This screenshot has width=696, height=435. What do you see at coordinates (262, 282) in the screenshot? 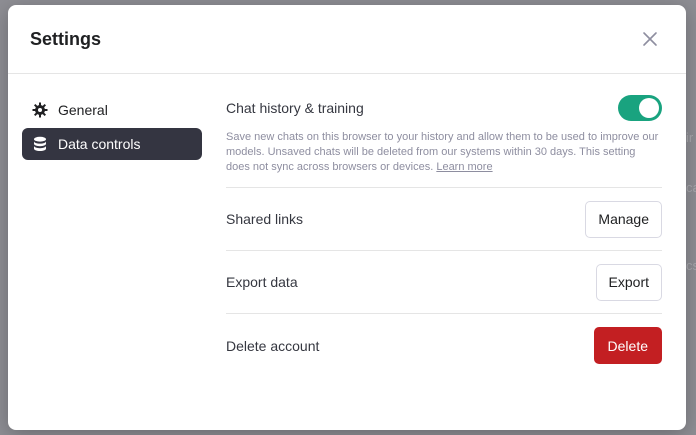
I see `export-data-label: Export data` at bounding box center [262, 282].